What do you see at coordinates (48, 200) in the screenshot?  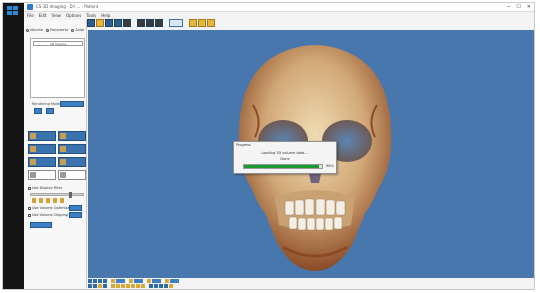 I see `preset-teeth-icon` at bounding box center [48, 200].